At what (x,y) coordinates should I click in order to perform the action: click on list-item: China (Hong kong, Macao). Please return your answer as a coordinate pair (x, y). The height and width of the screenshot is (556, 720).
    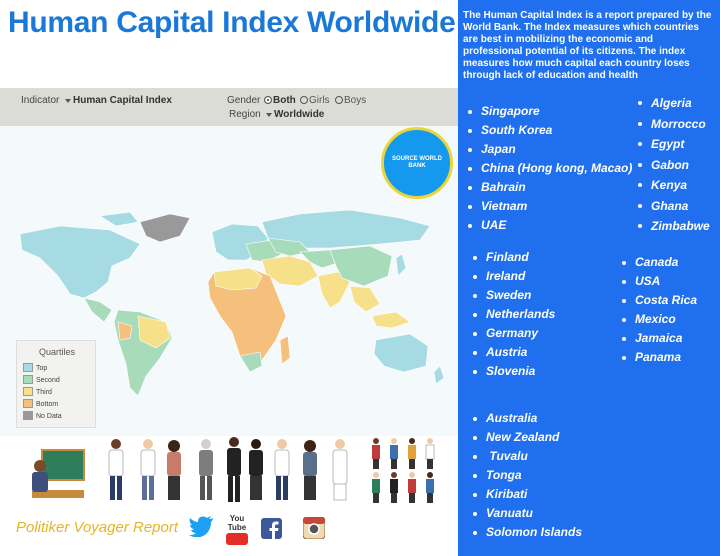
    Looking at the image, I should click on (550, 168).